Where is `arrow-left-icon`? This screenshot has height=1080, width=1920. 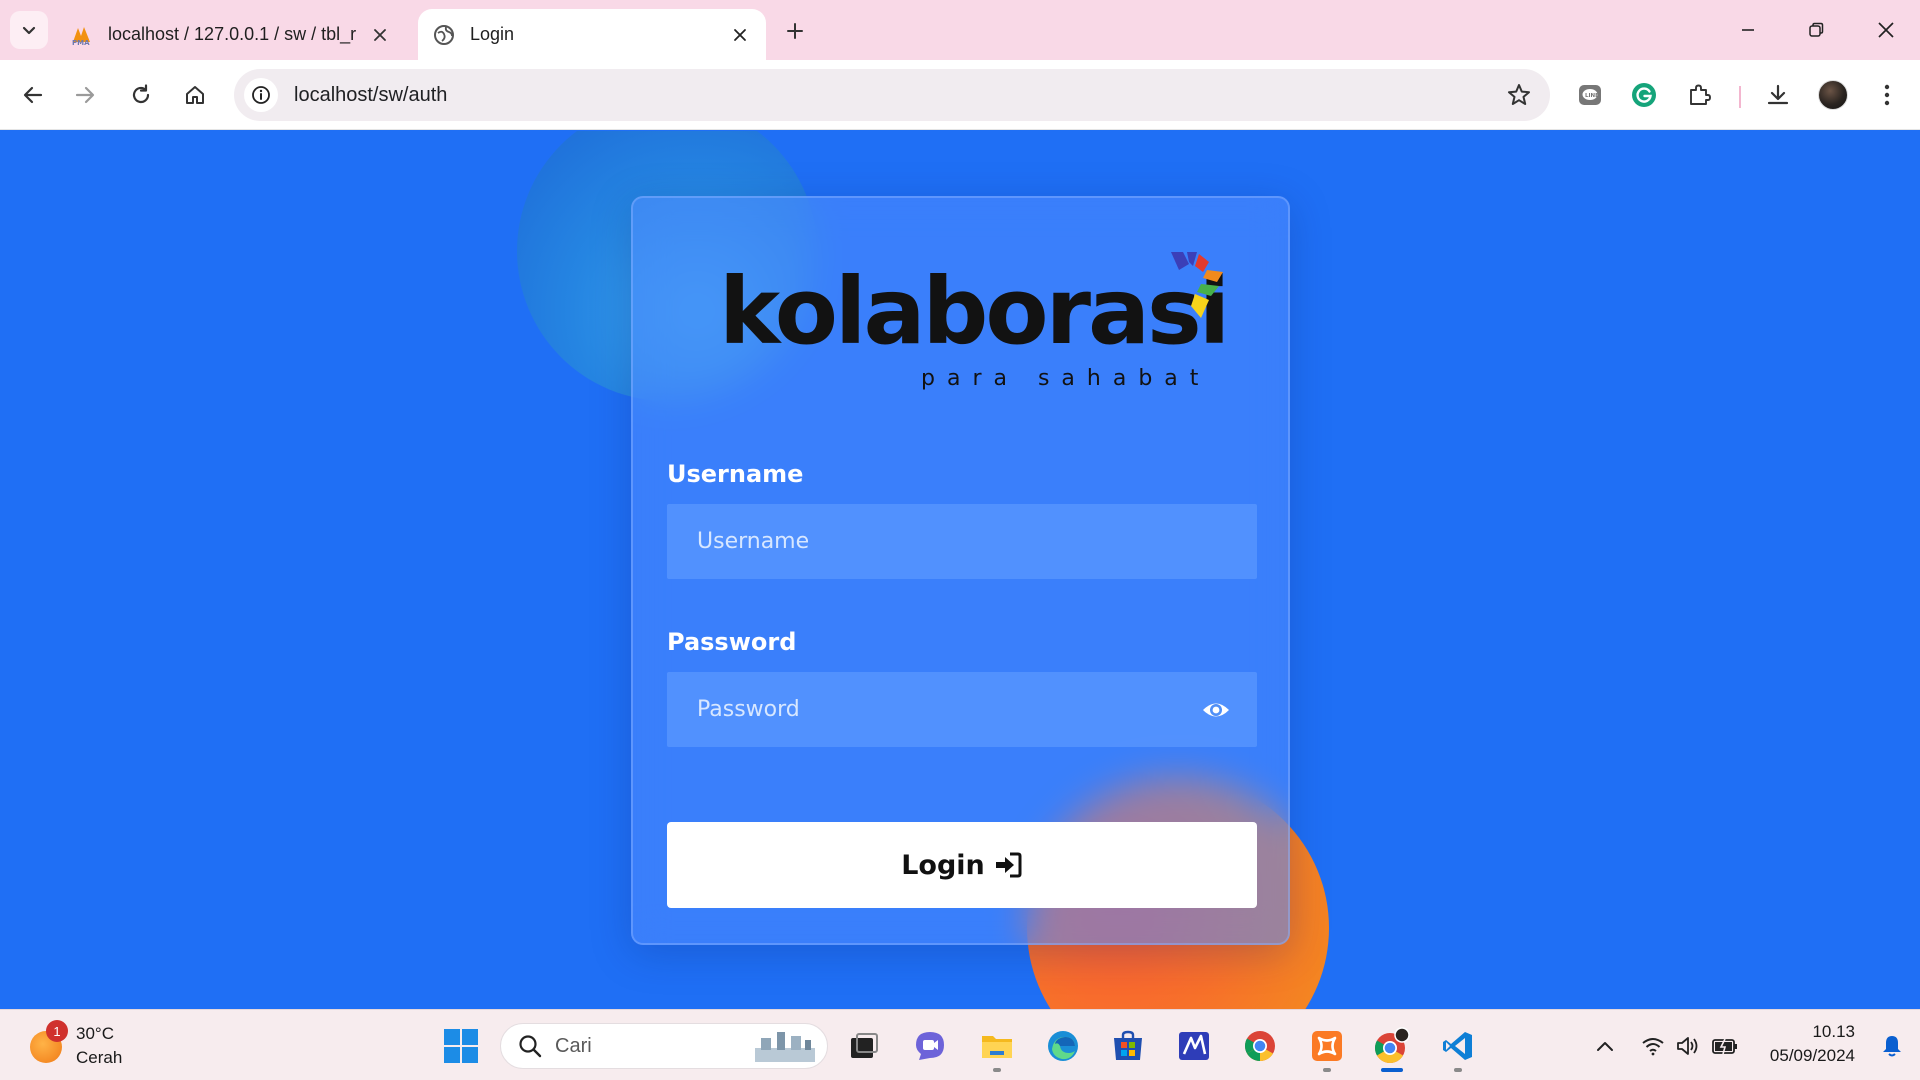
arrow-left-icon is located at coordinates (33, 95).